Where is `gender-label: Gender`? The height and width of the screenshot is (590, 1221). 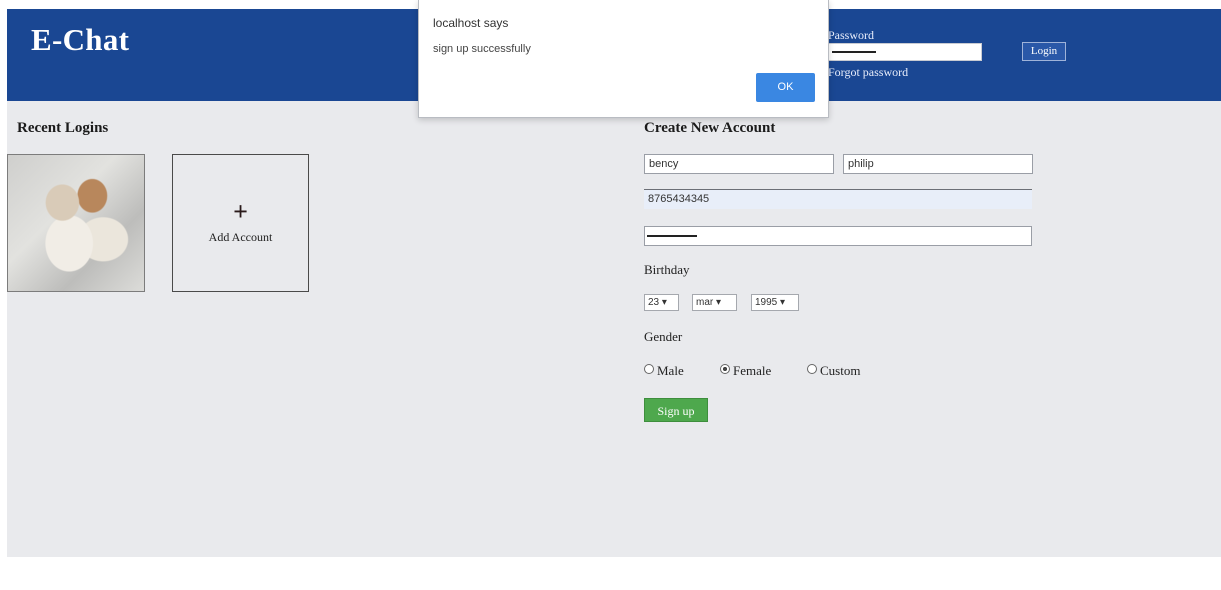
gender-label: Gender is located at coordinates (663, 336).